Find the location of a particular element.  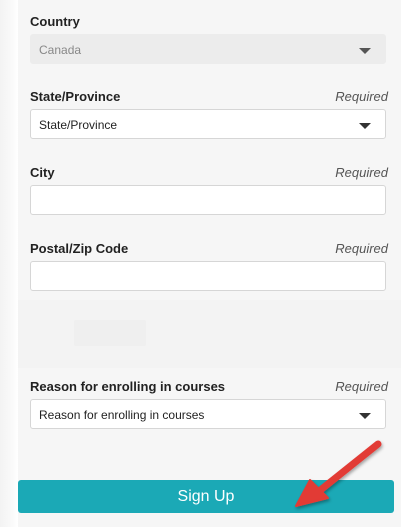

city-required: Required is located at coordinates (361, 172).